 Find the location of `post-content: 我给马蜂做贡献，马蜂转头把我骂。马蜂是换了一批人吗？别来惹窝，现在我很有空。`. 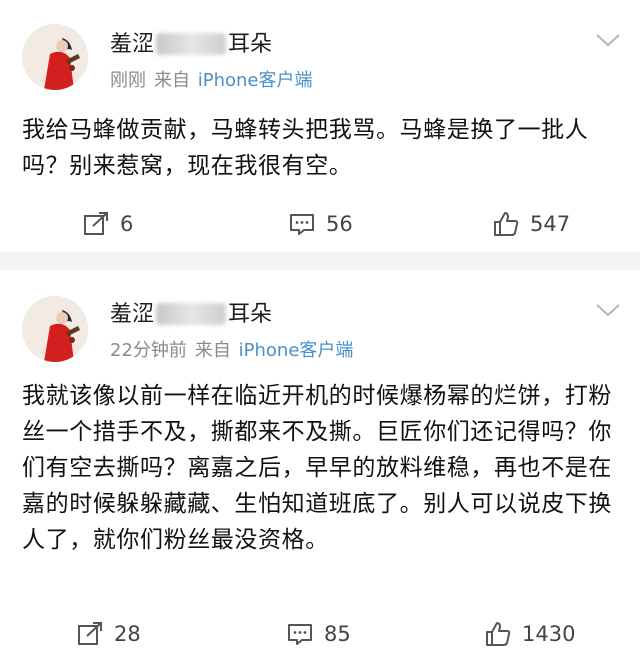

post-content: 我给马蜂做贡献，马蜂转头把我骂。马蜂是换了一批人吗？别来惹窝，现在我很有空。 is located at coordinates (305, 148).